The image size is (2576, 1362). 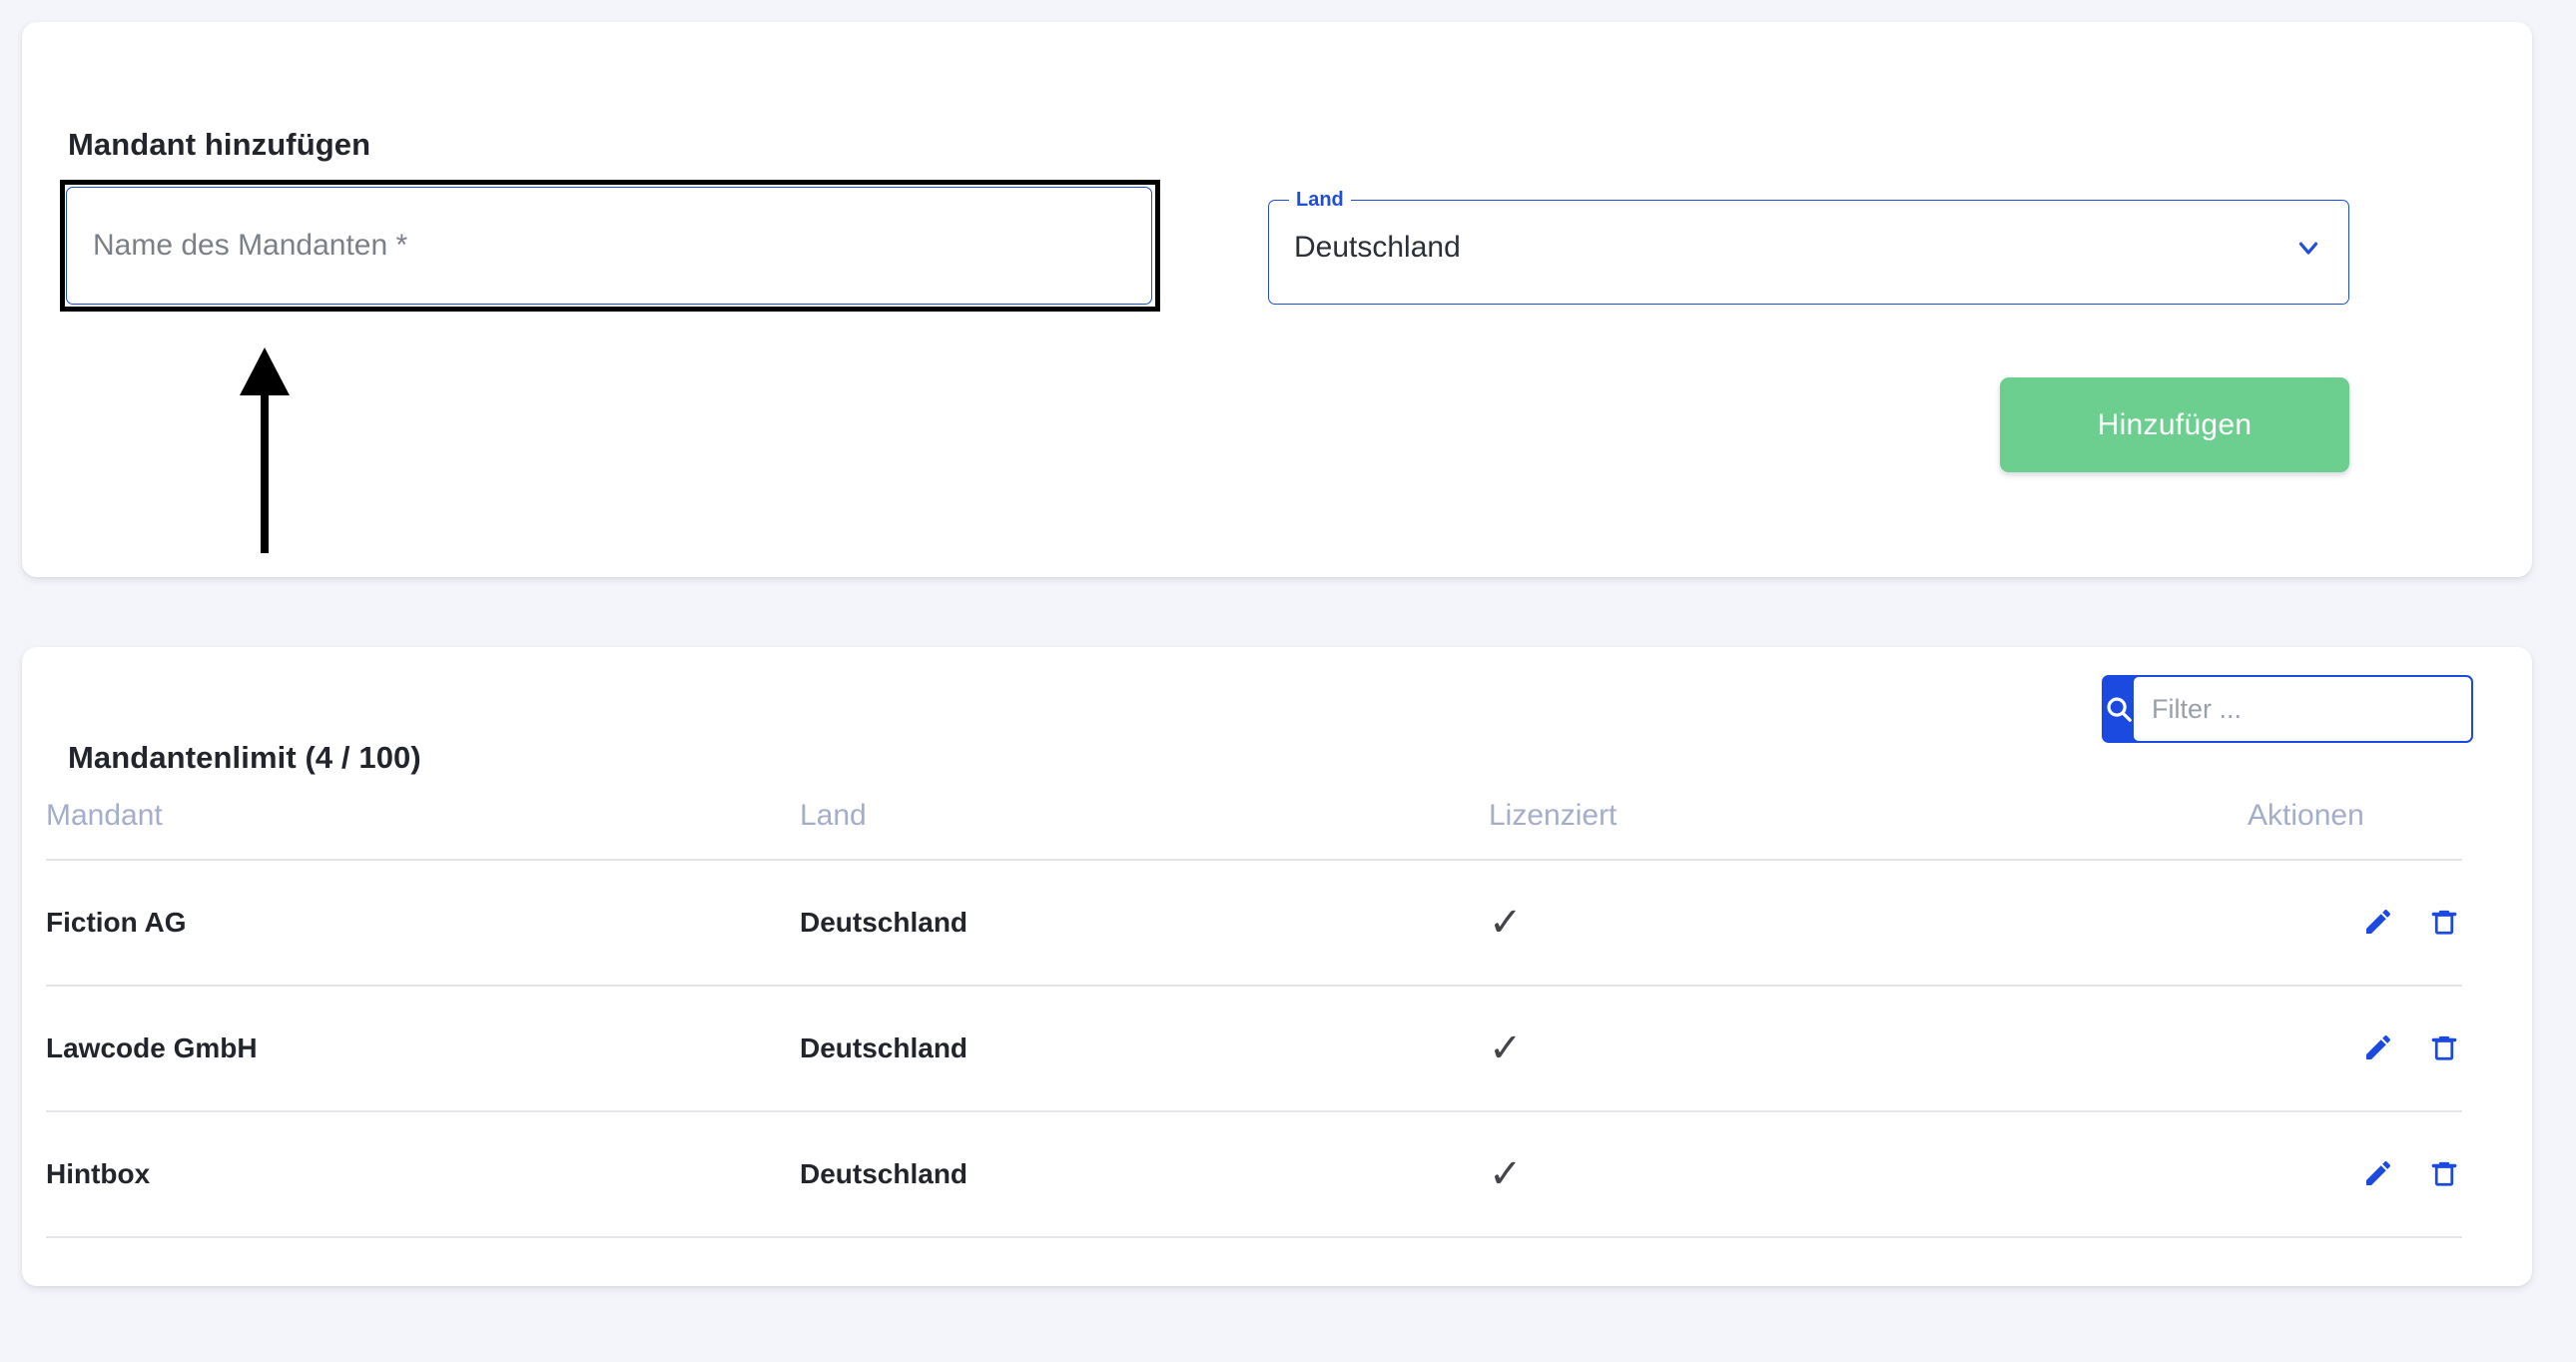 What do you see at coordinates (2308, 248) in the screenshot?
I see `chevron-down-icon` at bounding box center [2308, 248].